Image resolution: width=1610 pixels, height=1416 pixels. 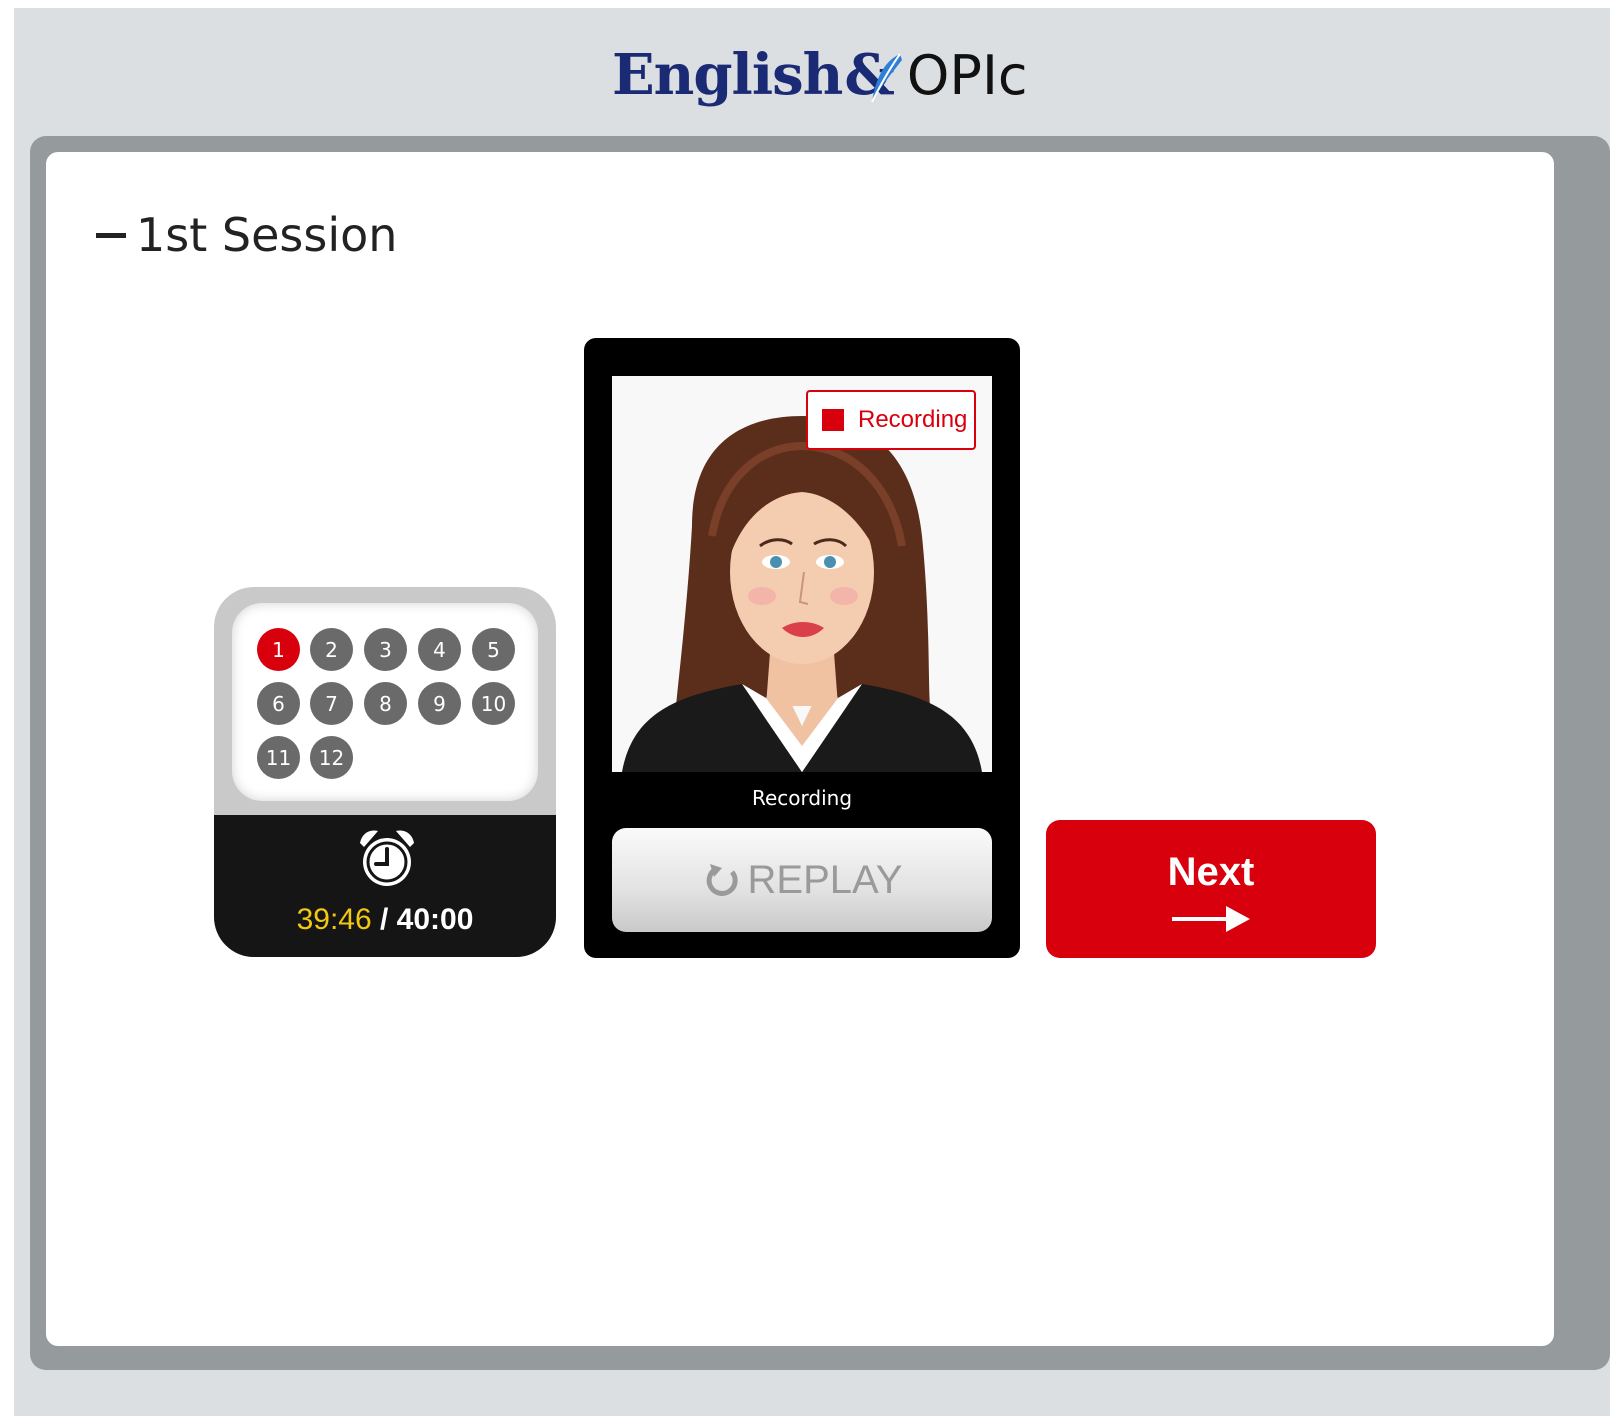 What do you see at coordinates (439, 649) in the screenshot?
I see `question-dot: 4` at bounding box center [439, 649].